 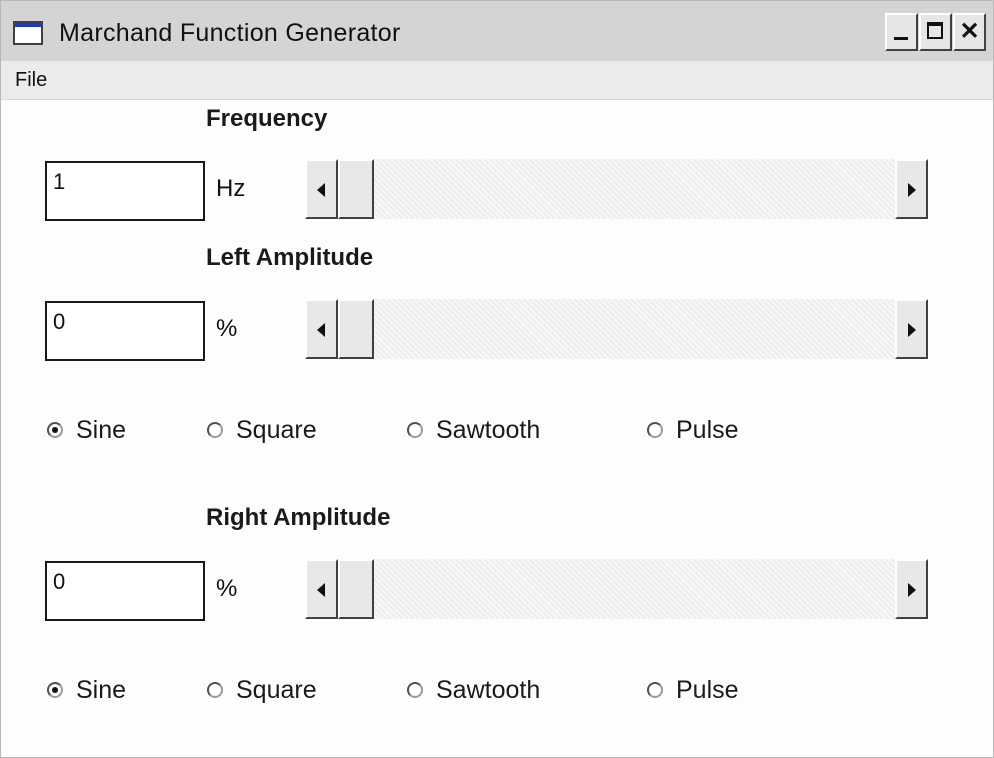 I want to click on maximize-button, so click(x=935, y=32).